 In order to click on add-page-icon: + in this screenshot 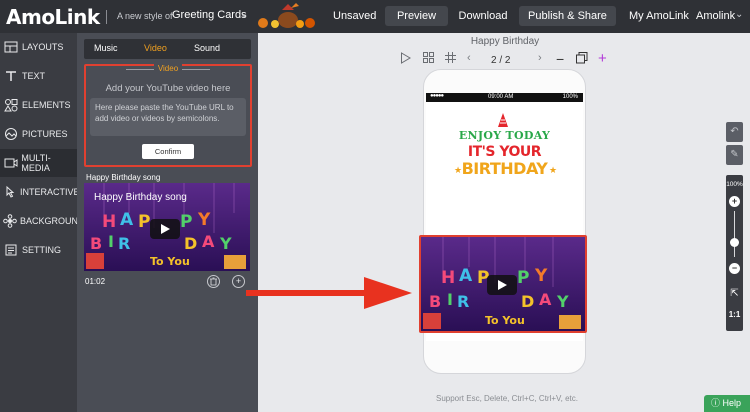, I will do `click(602, 58)`.